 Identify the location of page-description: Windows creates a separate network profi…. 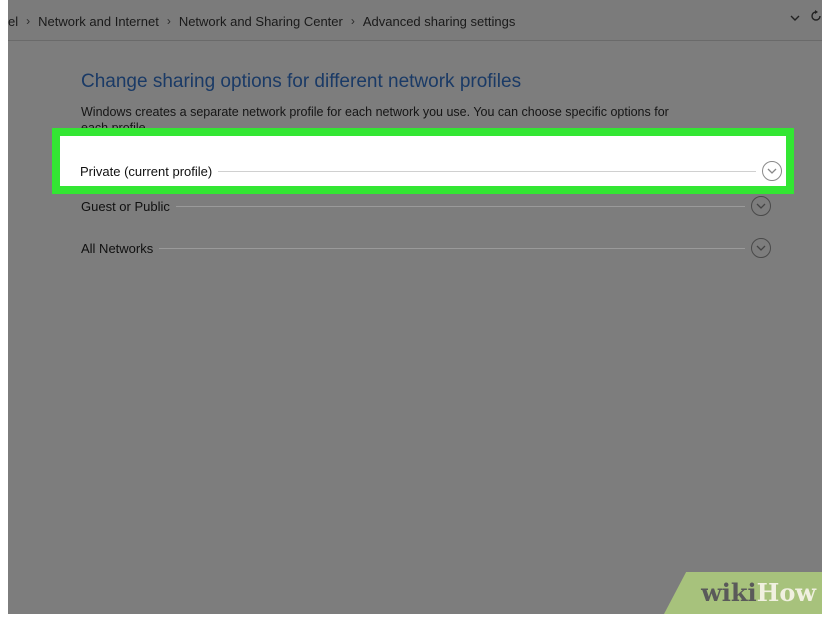
(375, 112).